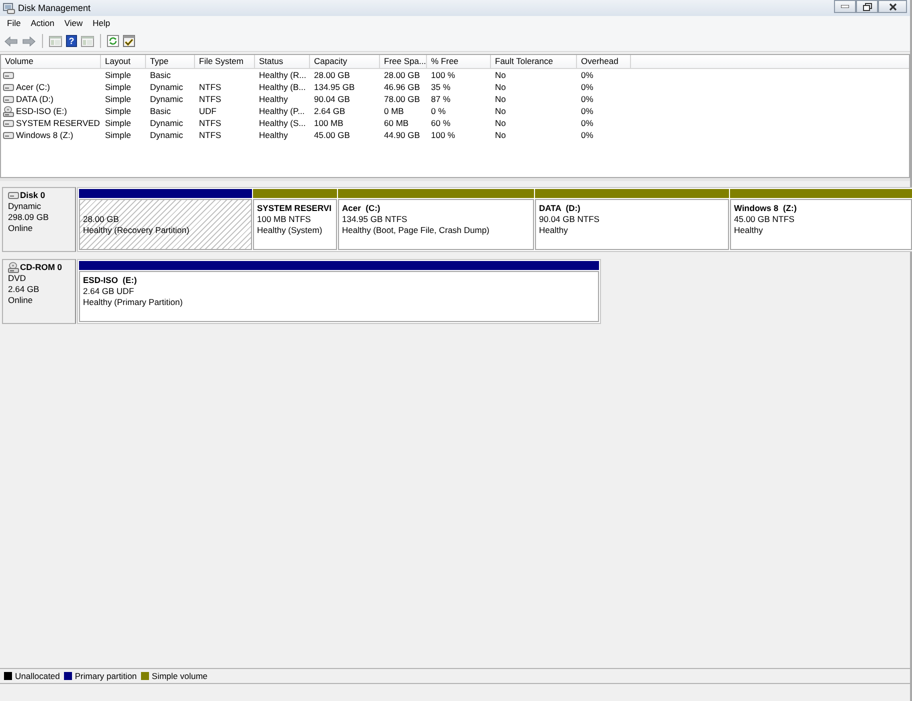 This screenshot has height=701, width=912. I want to click on partition-status: Healthy (Boot, Page File, Crash Dump), so click(416, 230).